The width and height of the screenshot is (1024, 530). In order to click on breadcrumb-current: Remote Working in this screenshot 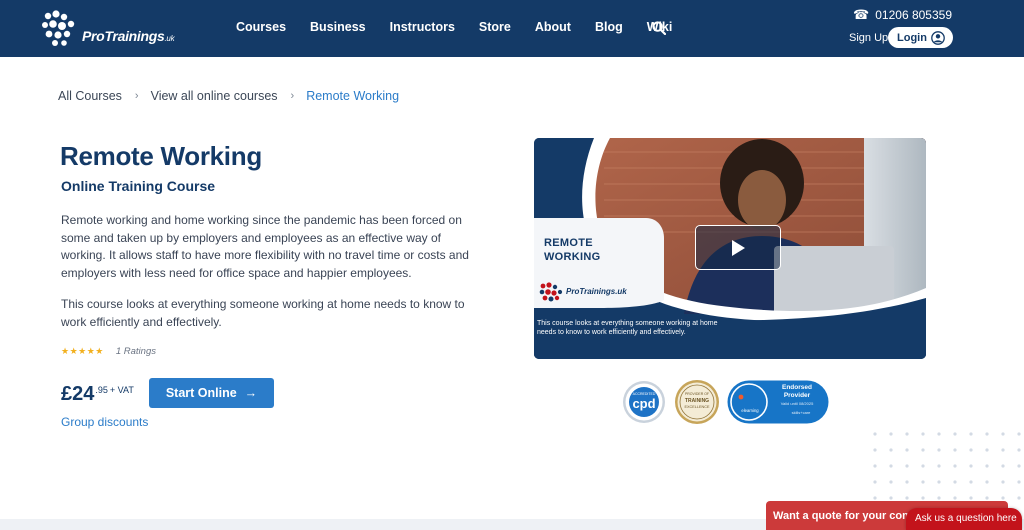, I will do `click(352, 96)`.